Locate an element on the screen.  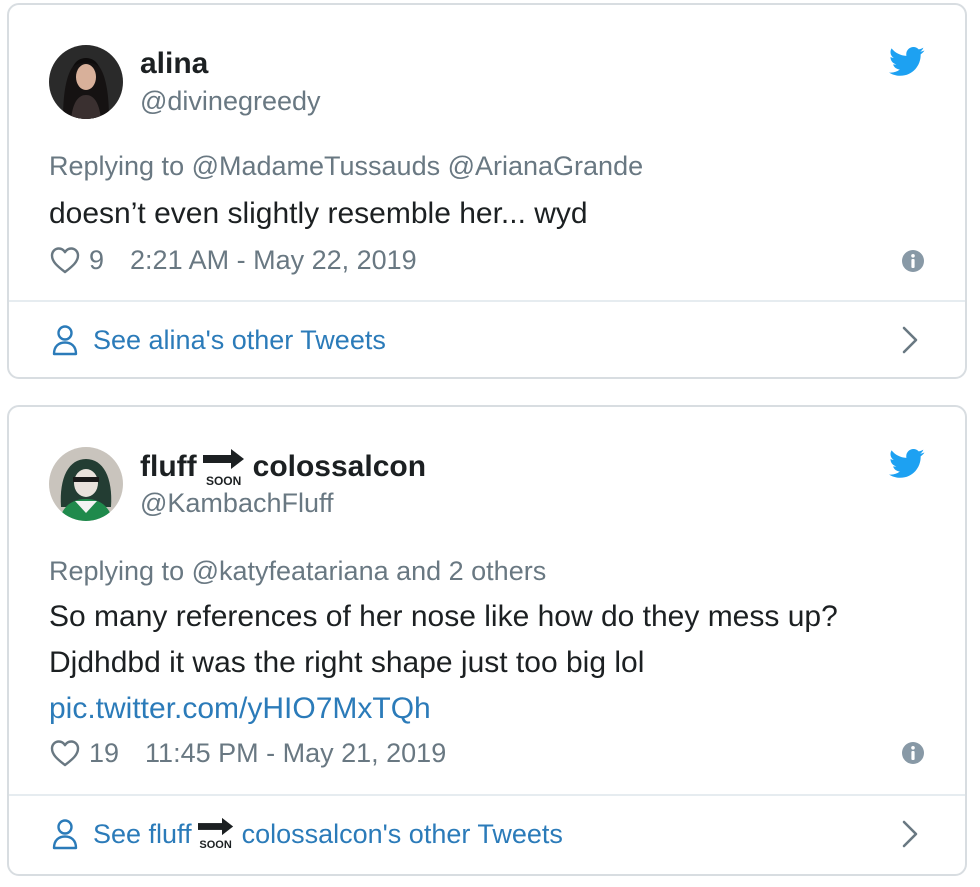
timestamp: 11:45 PM - May 21, 2019 is located at coordinates (295, 753).